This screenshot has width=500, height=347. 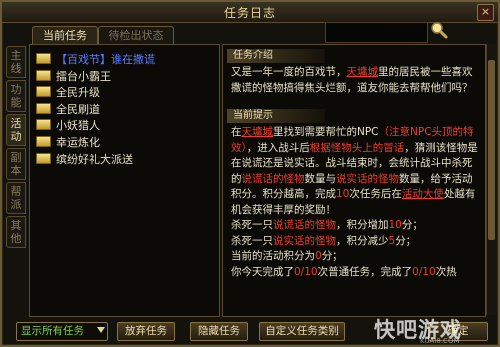 What do you see at coordinates (491, 150) in the screenshot?
I see `scrollbar-thumb` at bounding box center [491, 150].